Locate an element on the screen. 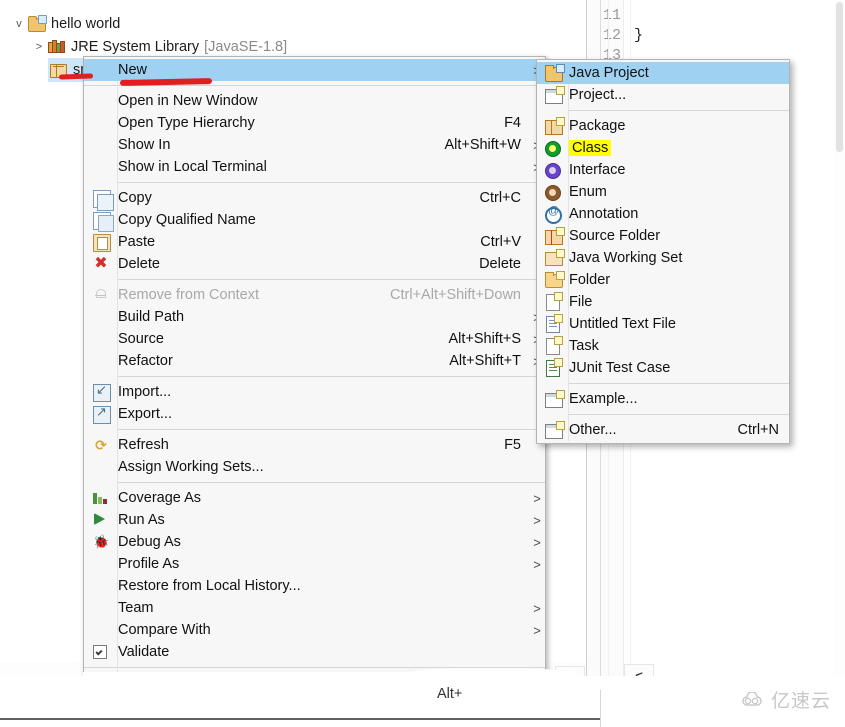 This screenshot has height=727, width=845. submenu-item-class: Class is located at coordinates (663, 148).